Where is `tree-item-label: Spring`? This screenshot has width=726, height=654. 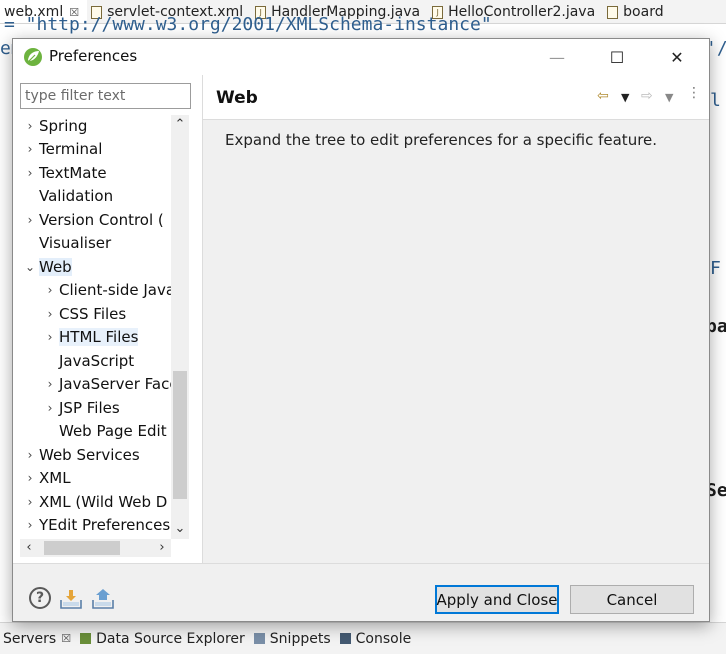
tree-item-label: Spring is located at coordinates (63, 126).